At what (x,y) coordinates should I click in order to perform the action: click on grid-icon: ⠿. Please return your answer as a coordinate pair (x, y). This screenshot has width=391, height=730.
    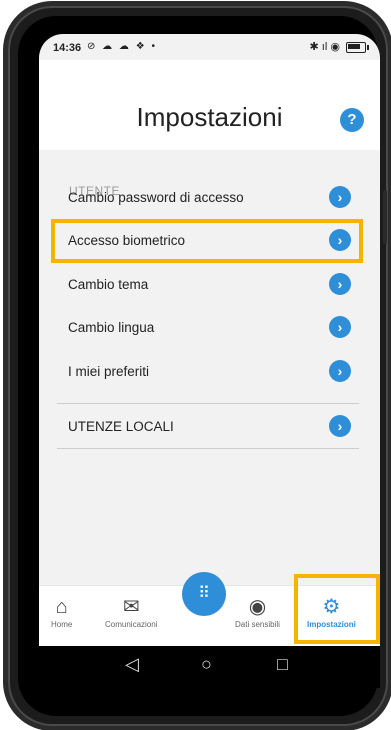
    Looking at the image, I should click on (204, 593).